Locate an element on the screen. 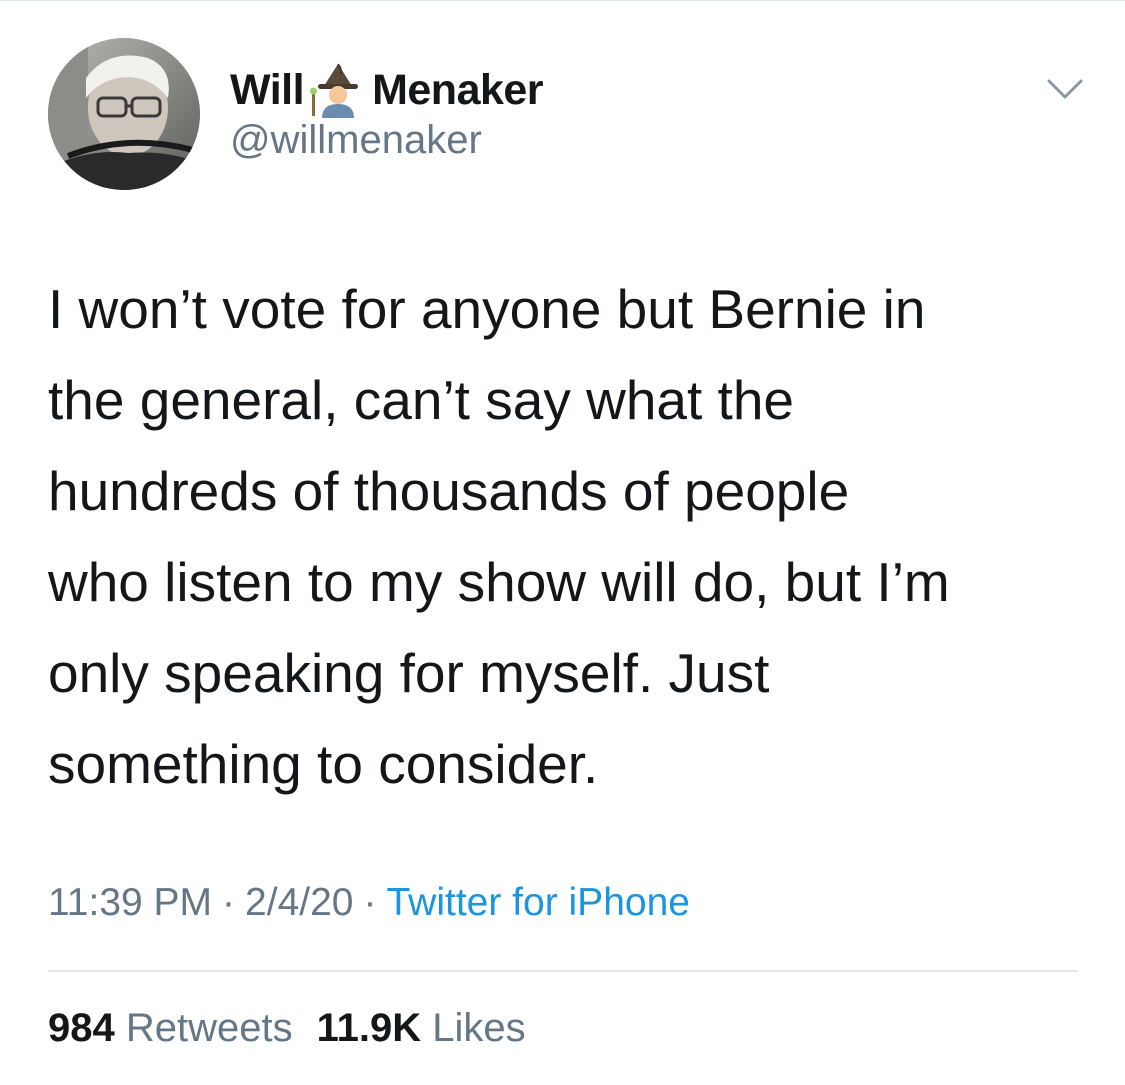 Image resolution: width=1125 pixels, height=1085 pixels. author-name-row: Will Menaker is located at coordinates (387, 90).